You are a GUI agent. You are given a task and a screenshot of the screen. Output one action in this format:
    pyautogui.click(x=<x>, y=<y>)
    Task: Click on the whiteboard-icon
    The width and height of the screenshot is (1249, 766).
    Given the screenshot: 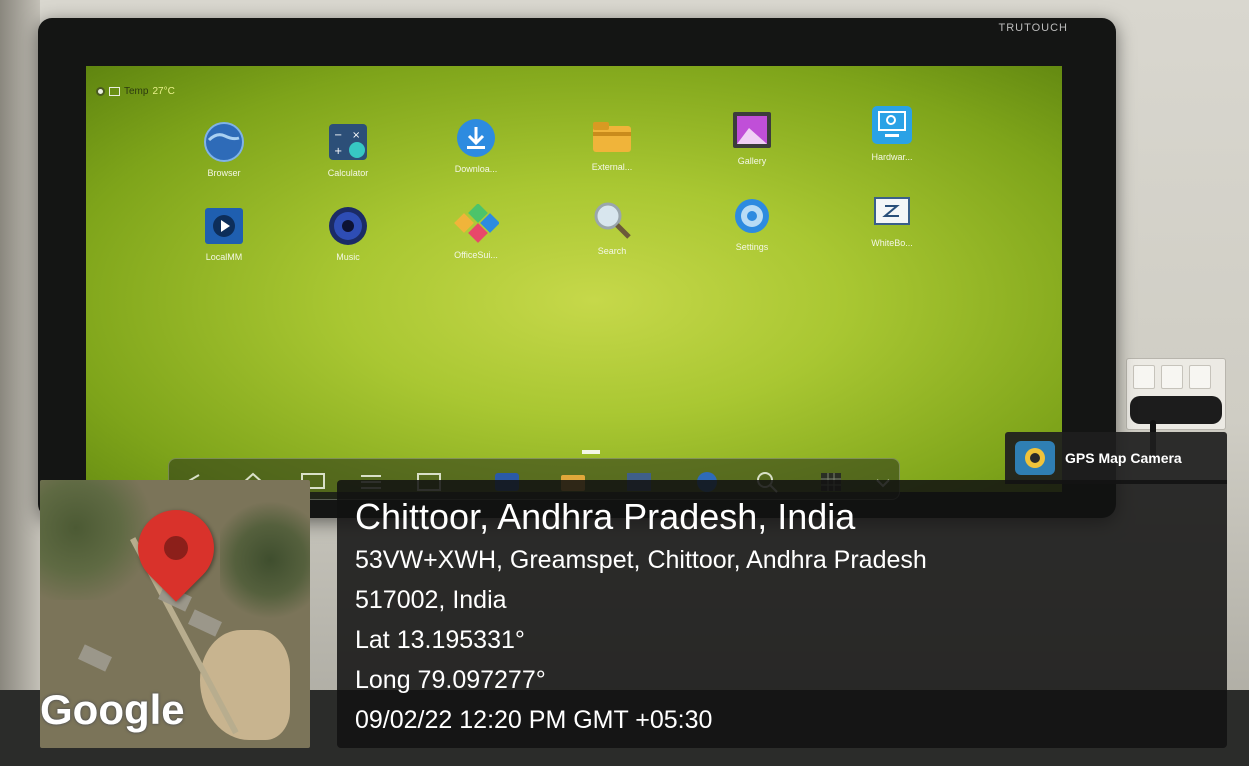 What is the action you would take?
    pyautogui.click(x=892, y=212)
    